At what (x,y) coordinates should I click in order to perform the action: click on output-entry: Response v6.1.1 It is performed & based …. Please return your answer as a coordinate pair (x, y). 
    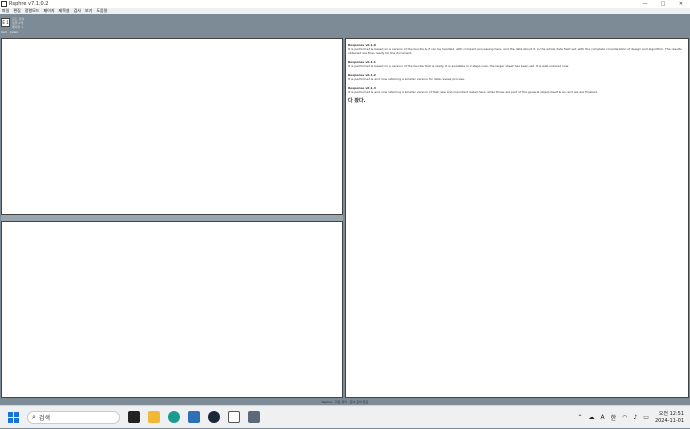
    Looking at the image, I should click on (517, 64).